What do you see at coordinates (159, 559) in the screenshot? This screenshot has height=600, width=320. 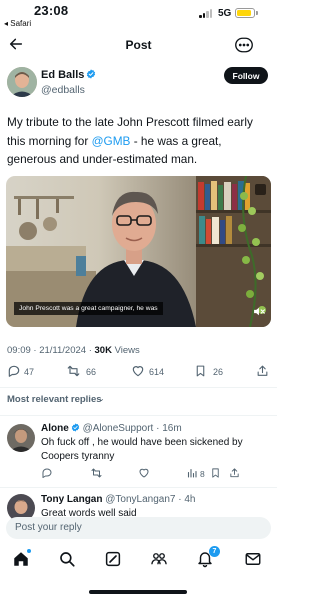 I see `communities-icon` at bounding box center [159, 559].